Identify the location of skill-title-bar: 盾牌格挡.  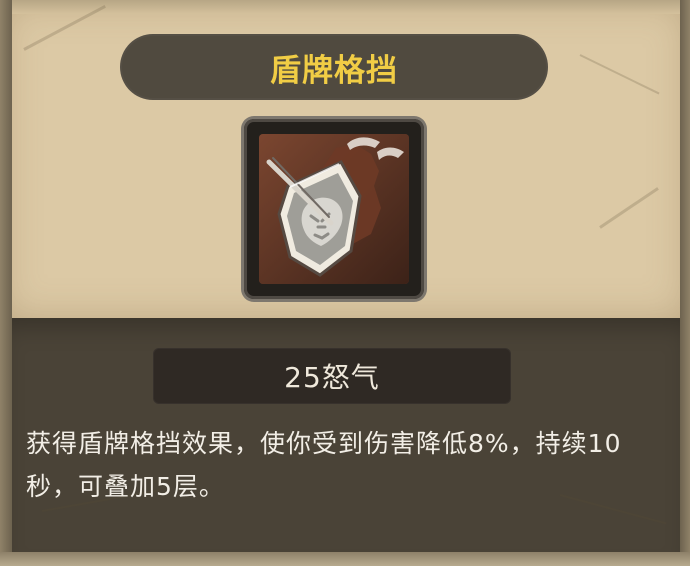
(334, 67).